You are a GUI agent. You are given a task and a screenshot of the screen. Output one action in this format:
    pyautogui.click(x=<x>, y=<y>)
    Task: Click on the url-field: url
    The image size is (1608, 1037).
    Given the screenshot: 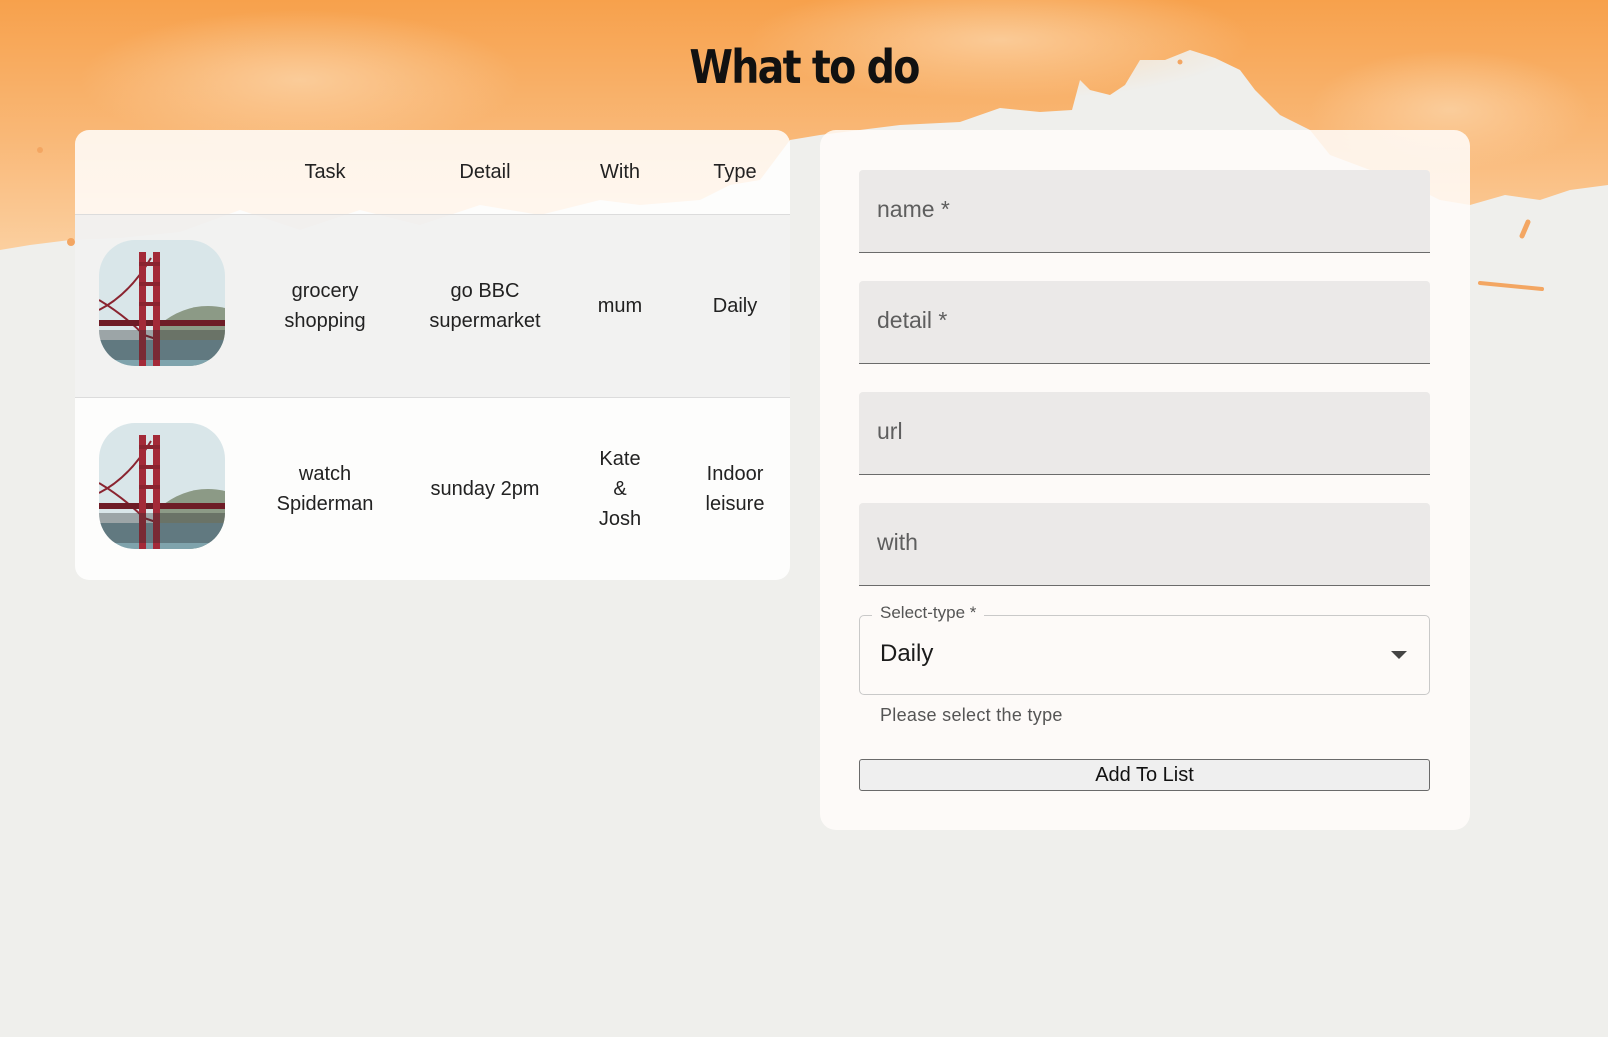 What is the action you would take?
    pyautogui.click(x=1144, y=433)
    